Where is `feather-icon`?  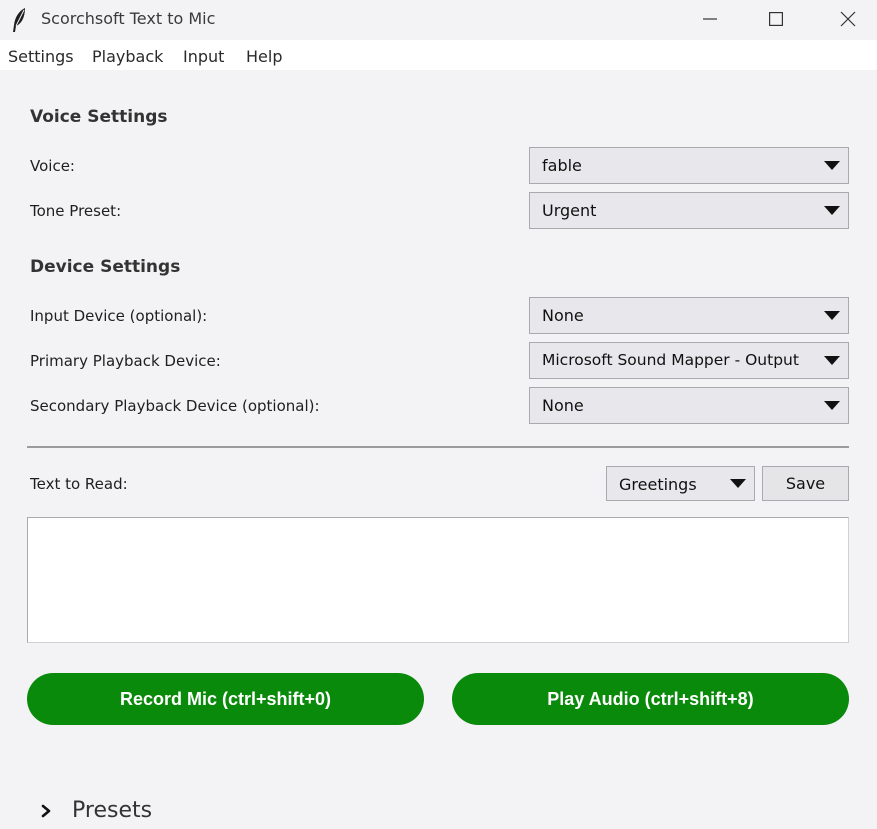 feather-icon is located at coordinates (19, 20).